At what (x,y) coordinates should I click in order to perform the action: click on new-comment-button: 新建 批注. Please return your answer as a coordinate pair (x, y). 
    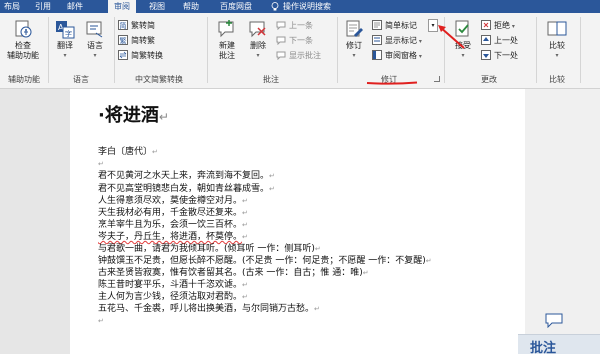
    Looking at the image, I should click on (227, 40).